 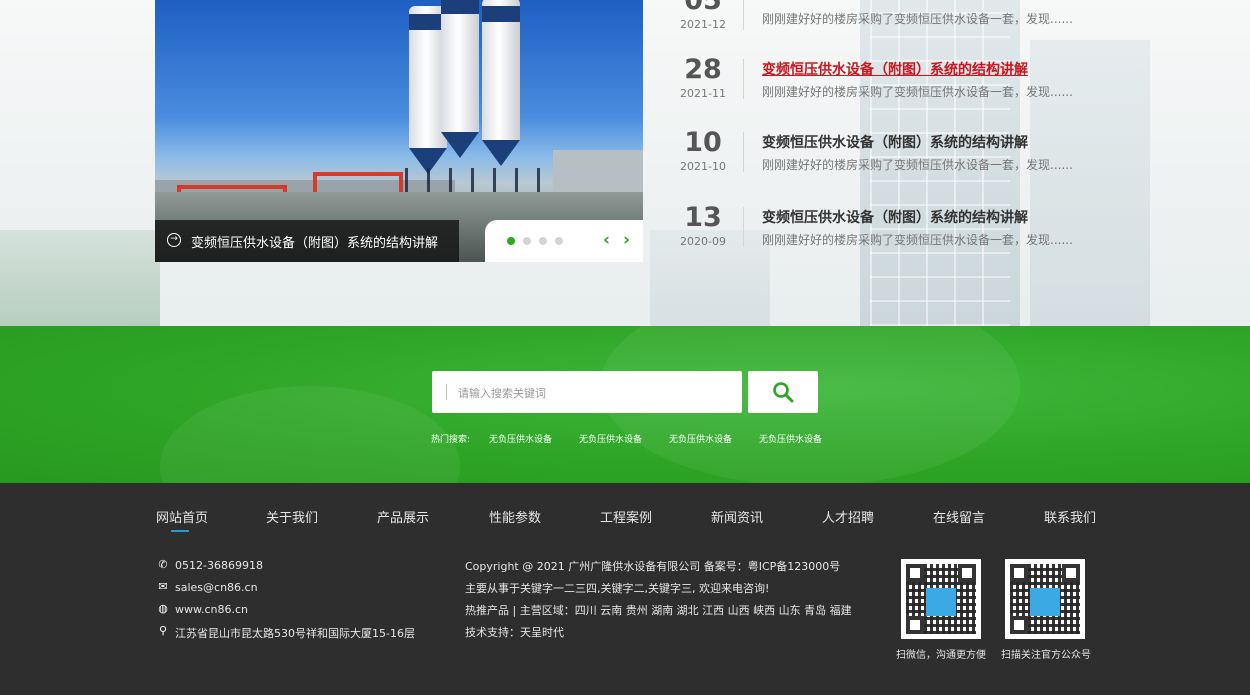 What do you see at coordinates (314, 241) in the screenshot?
I see `slide-caption-text: 变频恒压供水设备（附图）系统的结构讲解` at bounding box center [314, 241].